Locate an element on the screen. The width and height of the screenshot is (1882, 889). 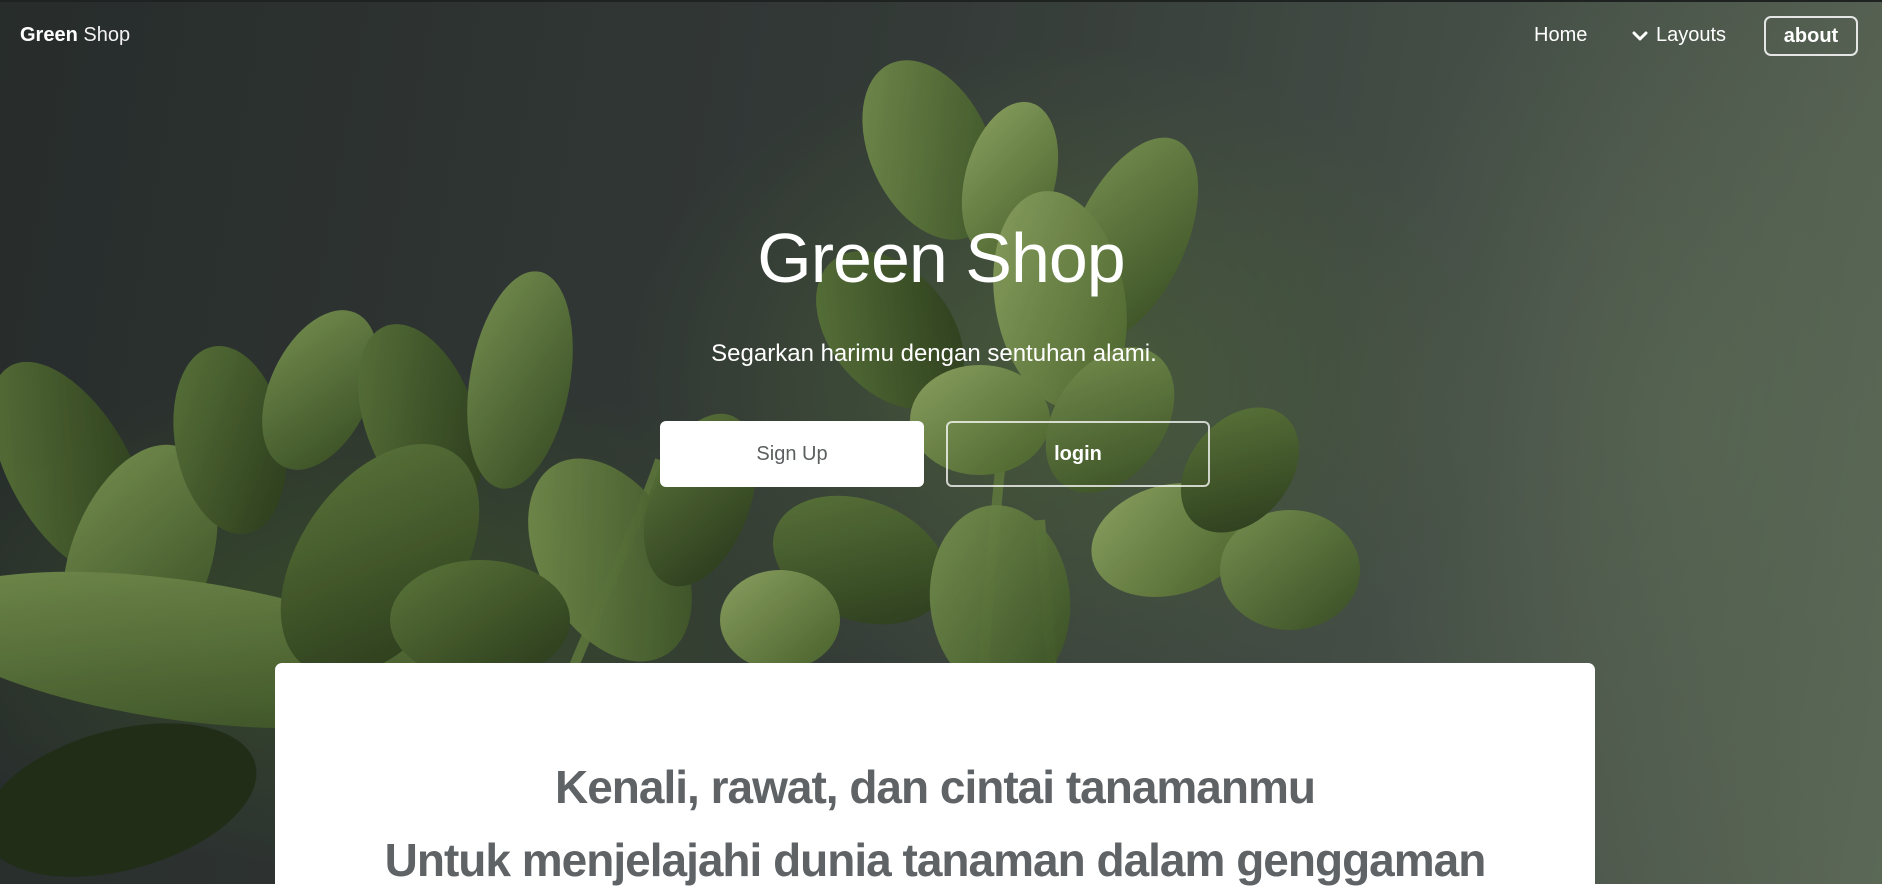
hero-subtitle: Segarkan harimu dengan sentuhan alami. is located at coordinates (934, 353).